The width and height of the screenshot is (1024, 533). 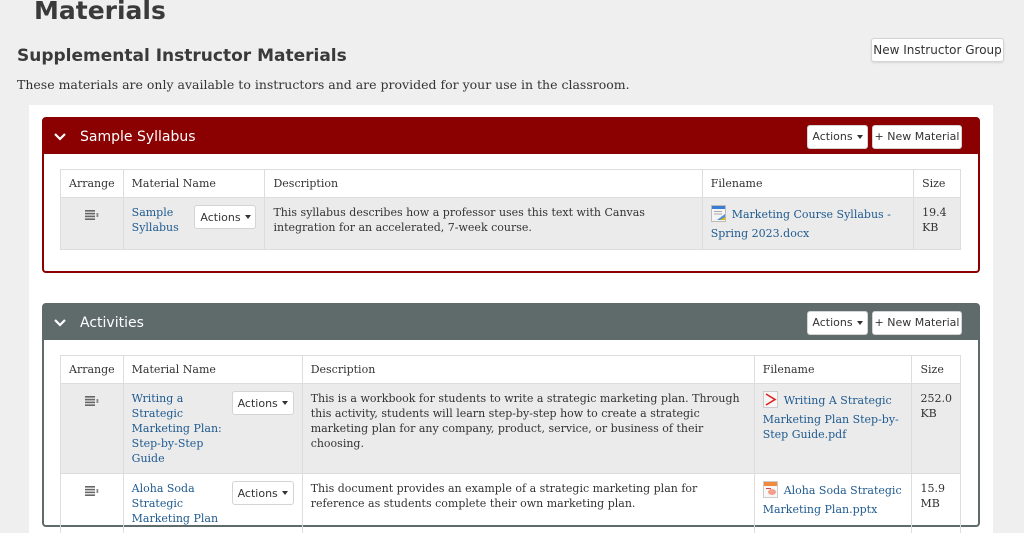 What do you see at coordinates (937, 50) in the screenshot?
I see `new-instructor-group-button: New Instructor Group` at bounding box center [937, 50].